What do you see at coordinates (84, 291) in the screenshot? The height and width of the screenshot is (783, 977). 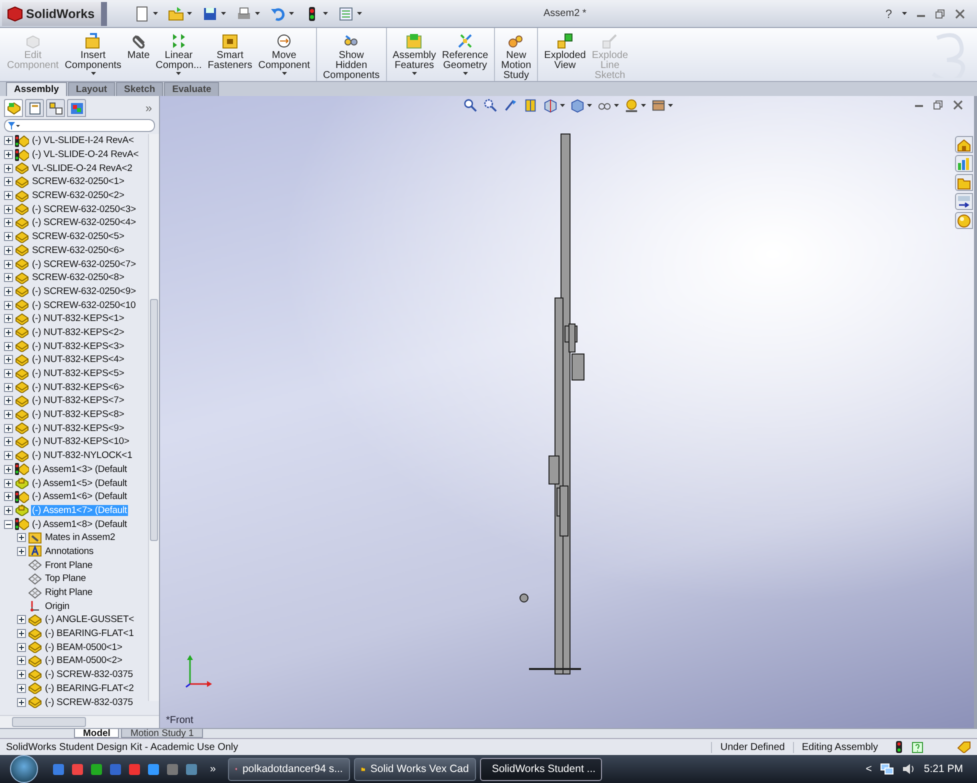 I see `tree-item: (-) SCREW-632-0250<9>` at bounding box center [84, 291].